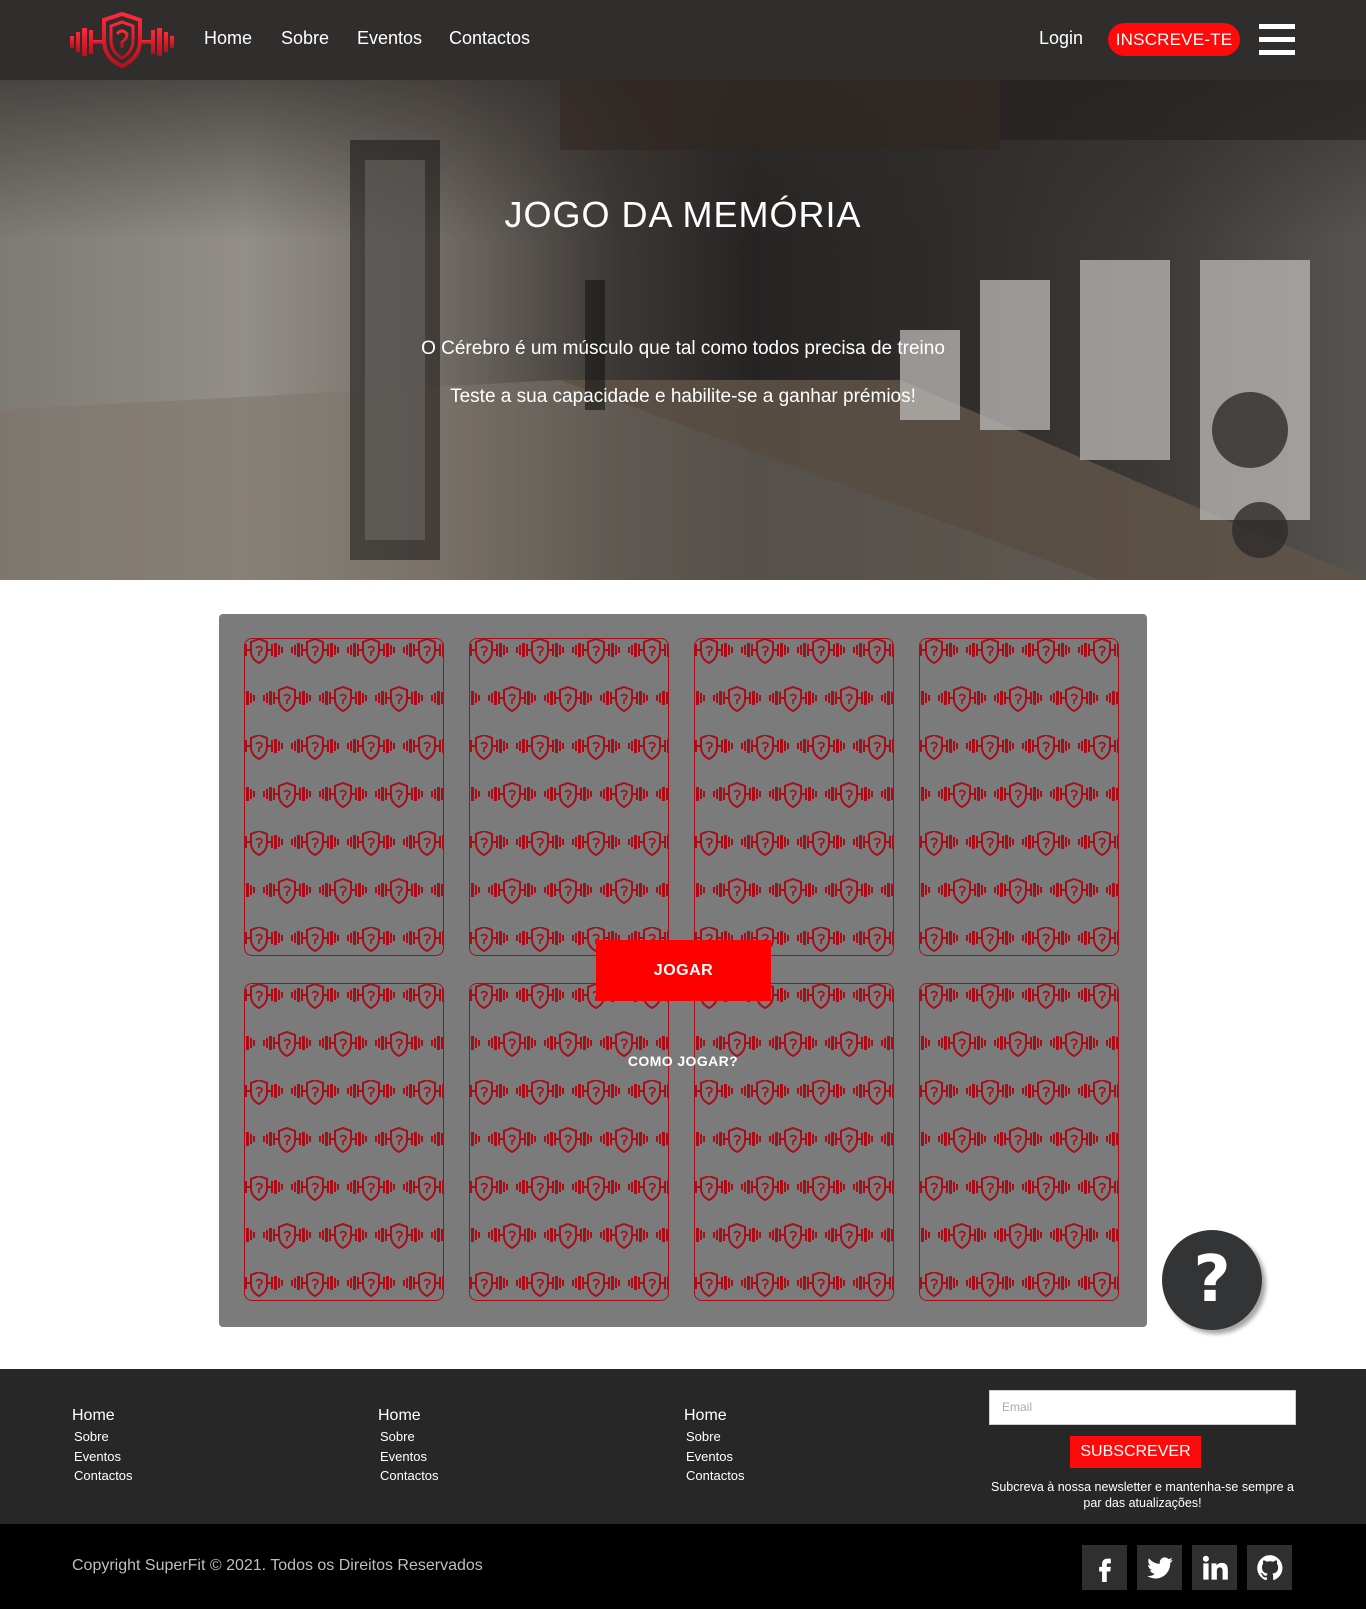 The image size is (1366, 1609). What do you see at coordinates (122, 40) in the screenshot?
I see `dumbbell-shield-logo-icon` at bounding box center [122, 40].